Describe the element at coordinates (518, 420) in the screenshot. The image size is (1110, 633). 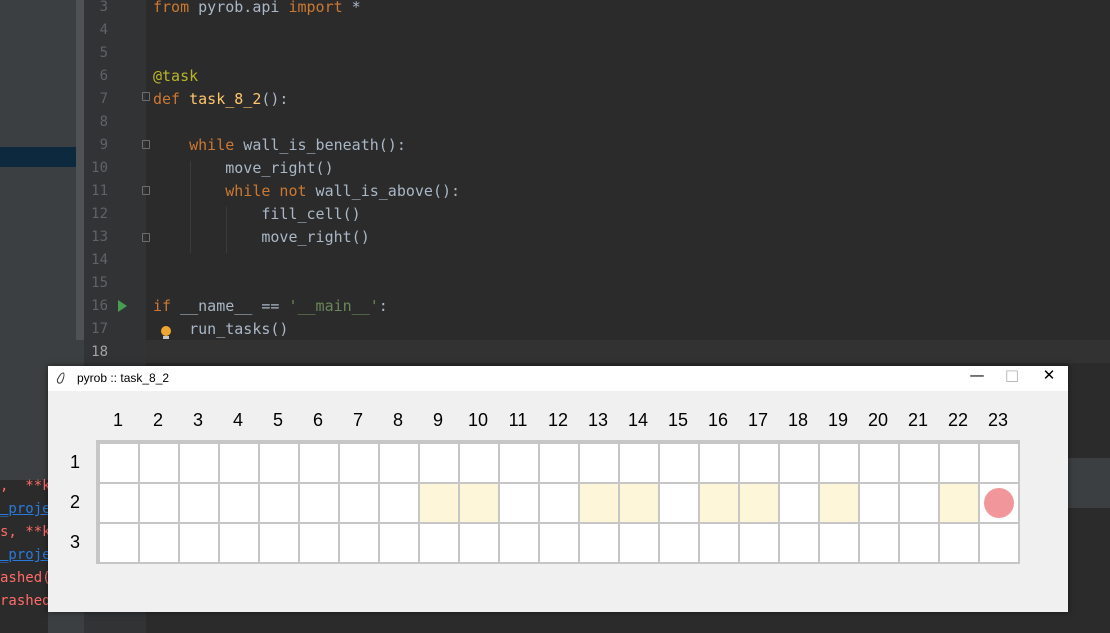
I see `column-number: 11` at that location.